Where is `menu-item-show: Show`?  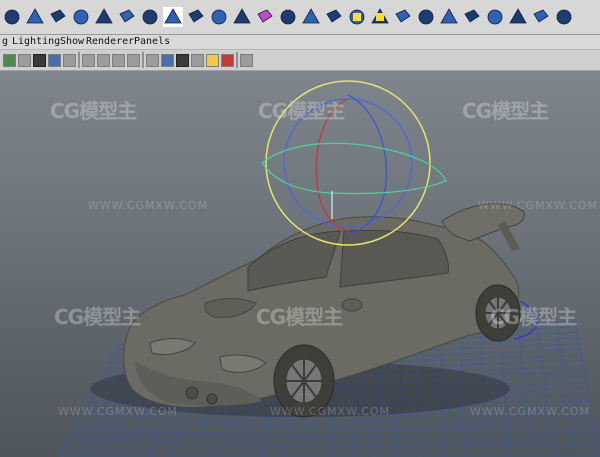
menu-item-show: Show is located at coordinates (72, 42).